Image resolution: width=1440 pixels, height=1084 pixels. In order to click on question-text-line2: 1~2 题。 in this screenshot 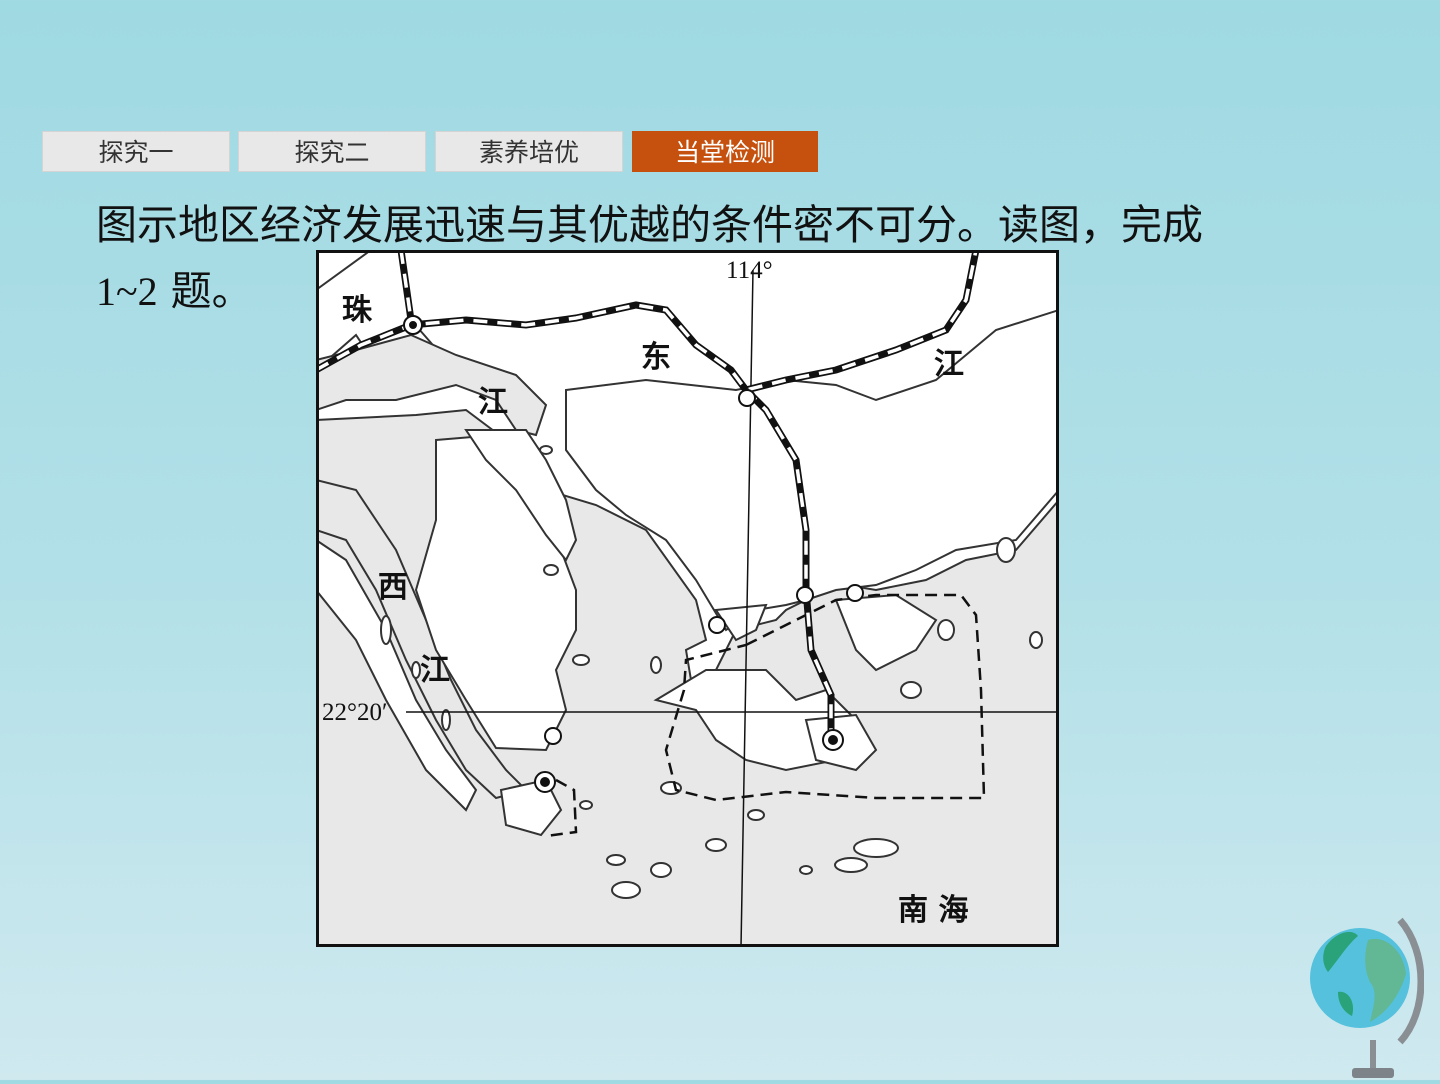, I will do `click(174, 291)`.